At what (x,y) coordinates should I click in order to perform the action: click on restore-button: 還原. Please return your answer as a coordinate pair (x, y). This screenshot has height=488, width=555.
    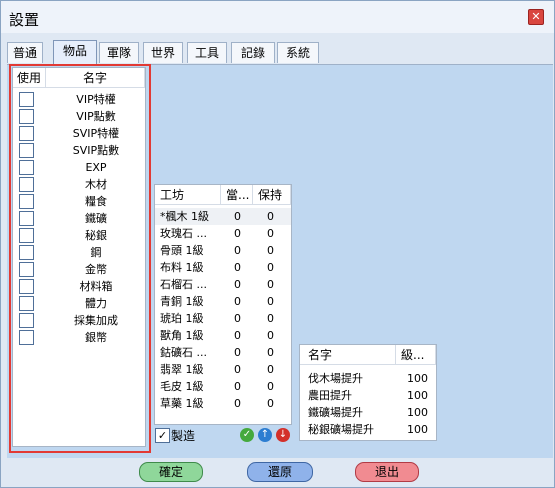
    Looking at the image, I should click on (280, 472).